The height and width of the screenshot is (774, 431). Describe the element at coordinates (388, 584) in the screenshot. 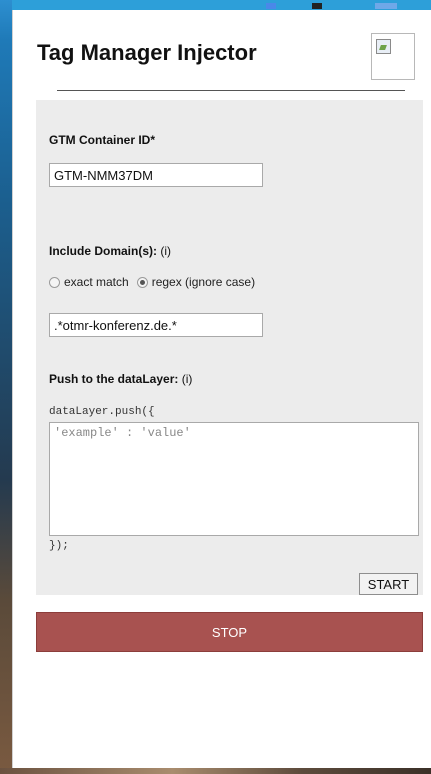

I see `start-button: START` at that location.